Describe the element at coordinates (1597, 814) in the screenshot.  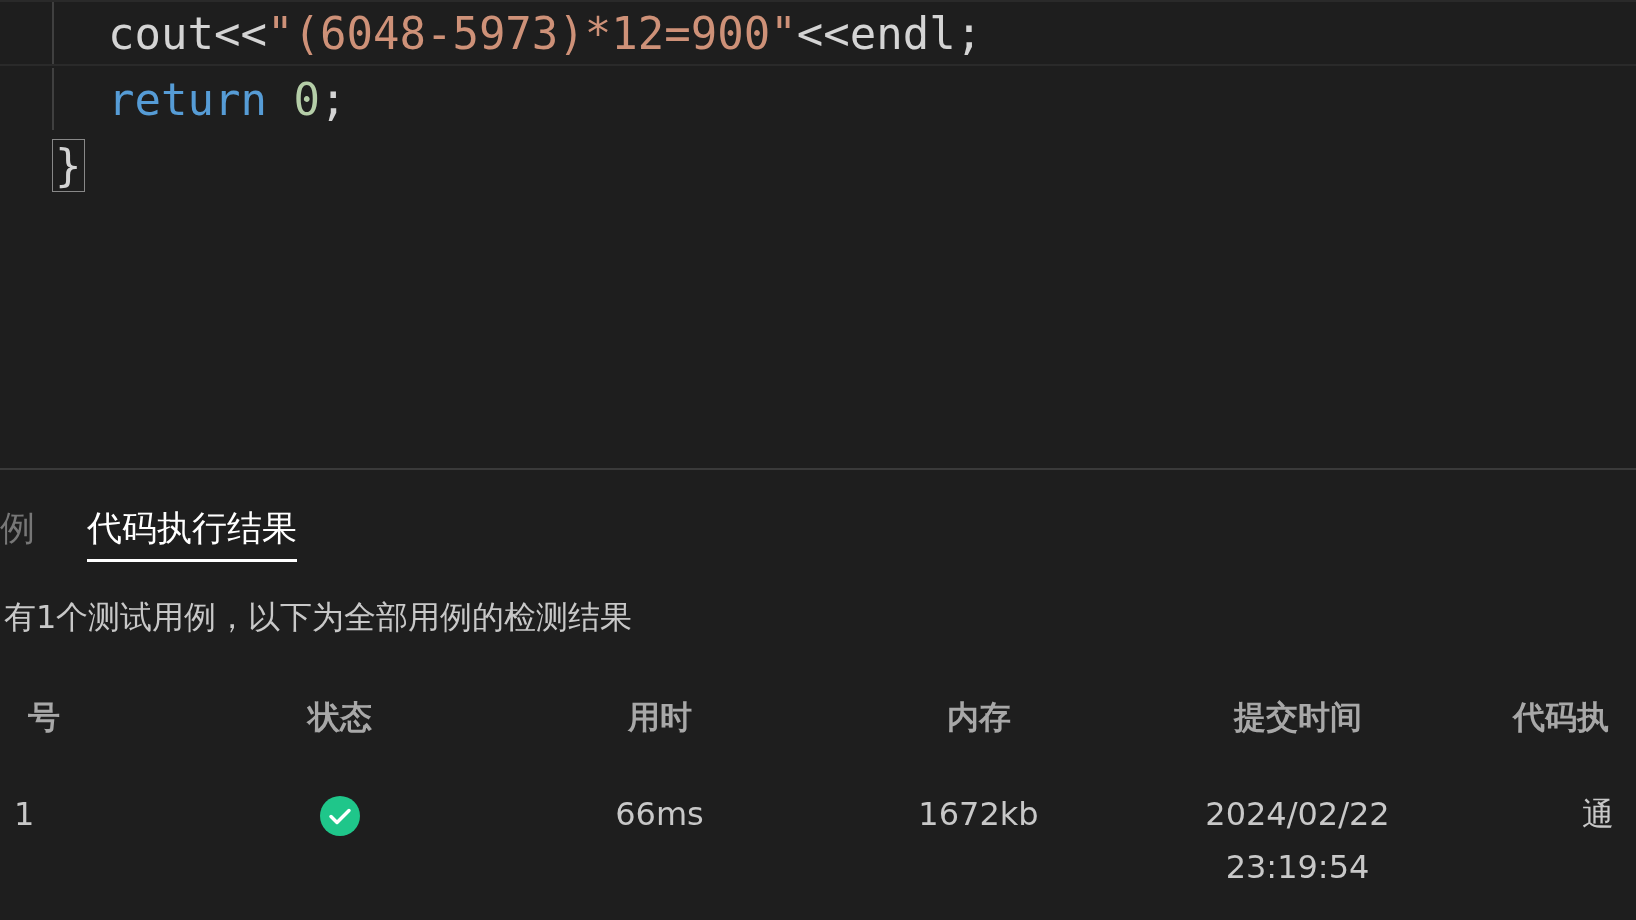
I see `table-cell-text: 通` at that location.